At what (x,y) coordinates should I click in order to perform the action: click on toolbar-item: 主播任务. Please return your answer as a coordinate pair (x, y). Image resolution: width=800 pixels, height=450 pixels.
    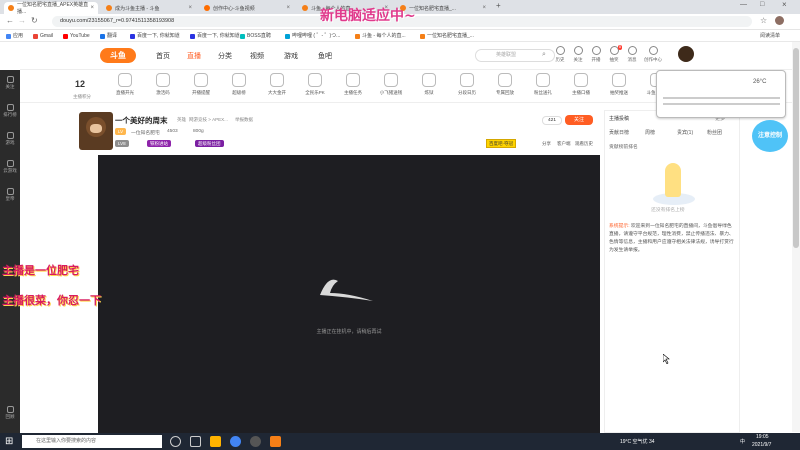
    Looking at the image, I should click on (353, 84).